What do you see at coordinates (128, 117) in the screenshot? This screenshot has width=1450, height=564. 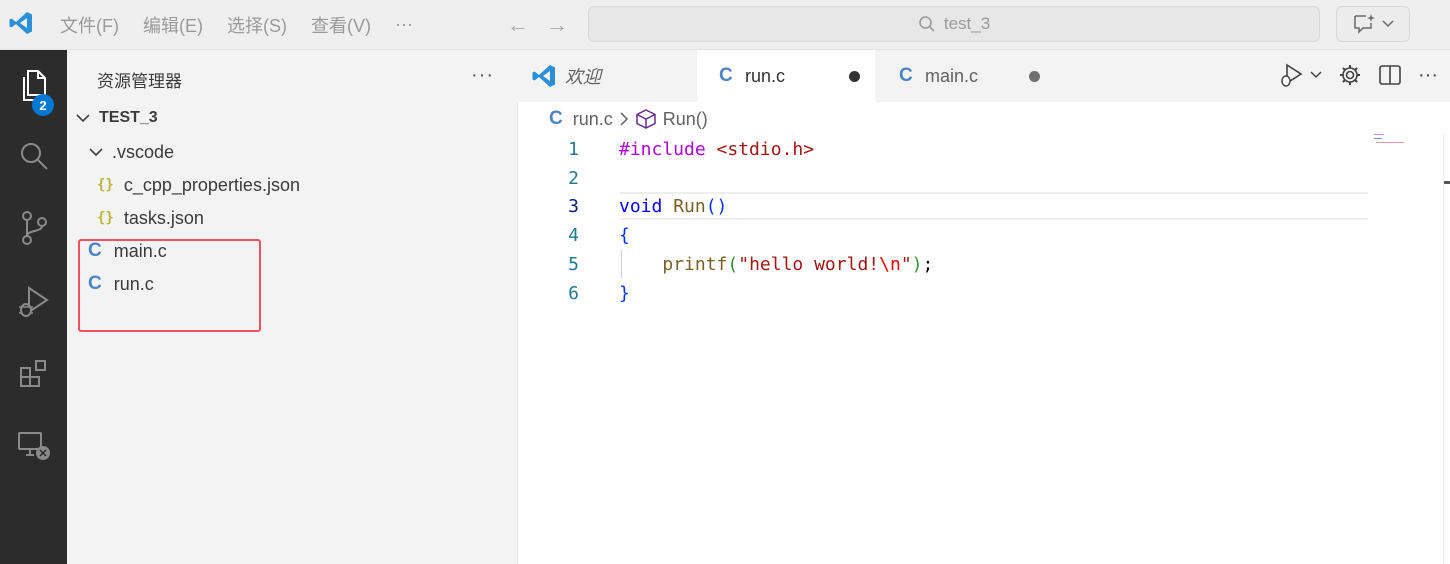 I see `folder-root-label: TEST_3` at bounding box center [128, 117].